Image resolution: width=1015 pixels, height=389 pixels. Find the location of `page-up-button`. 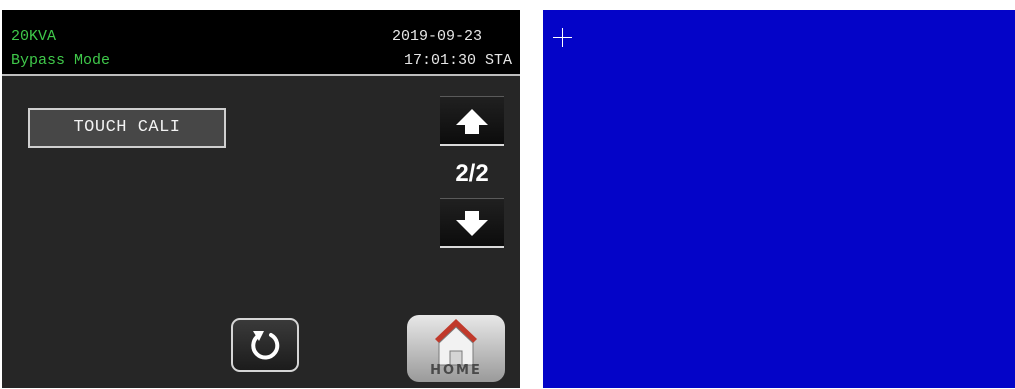

page-up-button is located at coordinates (472, 121).